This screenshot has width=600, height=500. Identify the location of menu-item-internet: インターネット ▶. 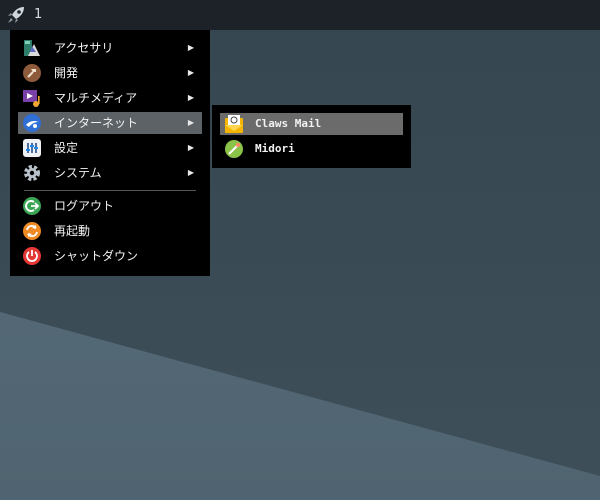
(110, 123).